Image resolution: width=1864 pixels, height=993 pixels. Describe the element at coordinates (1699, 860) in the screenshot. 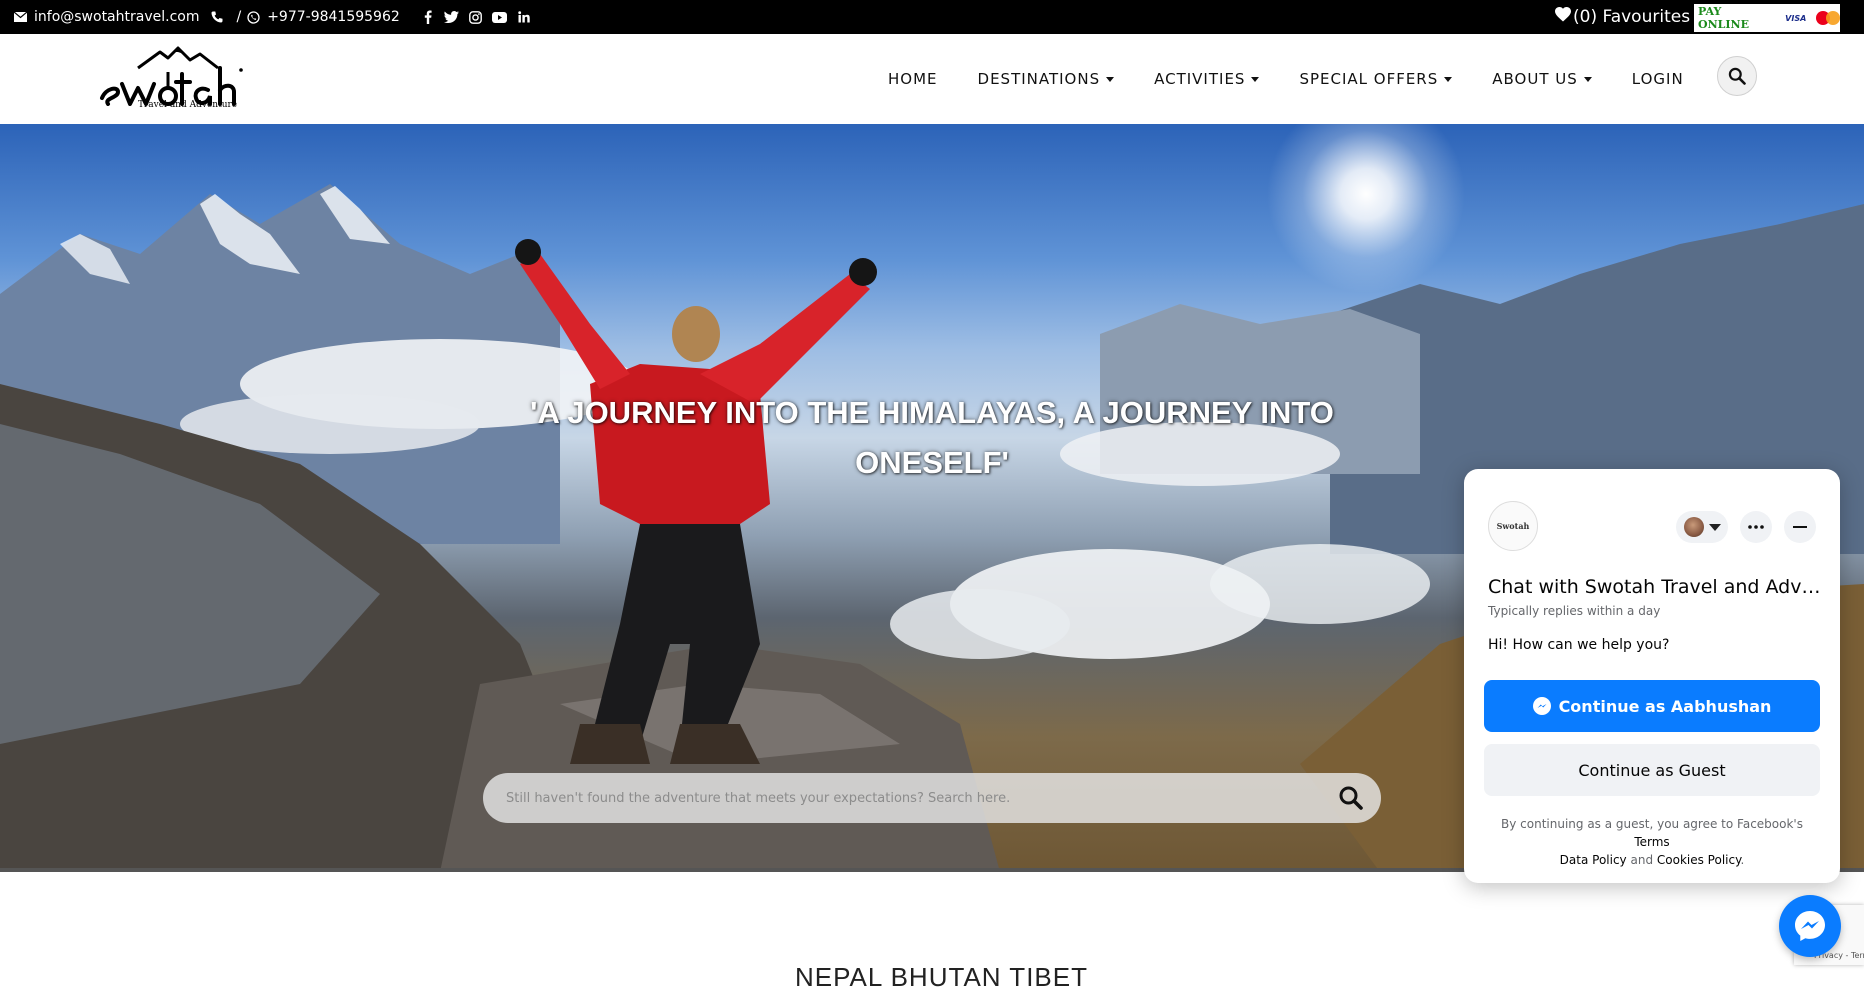

I see `cookies-policy-link: Cookies Policy` at that location.